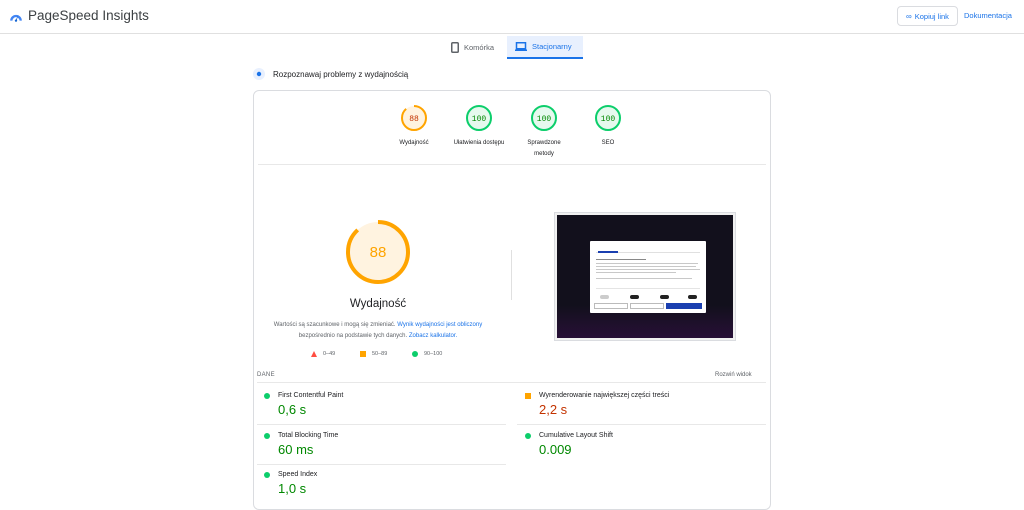 This screenshot has width=1024, height=510. I want to click on expand-view-toggle: Rozwiń widok, so click(733, 375).